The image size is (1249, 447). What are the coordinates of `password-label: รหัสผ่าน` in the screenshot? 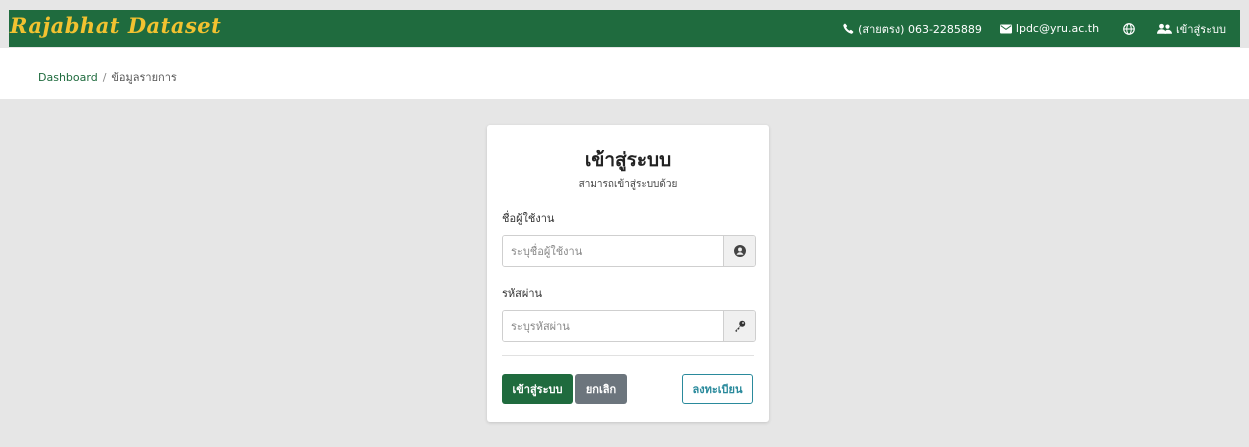 It's located at (522, 293).